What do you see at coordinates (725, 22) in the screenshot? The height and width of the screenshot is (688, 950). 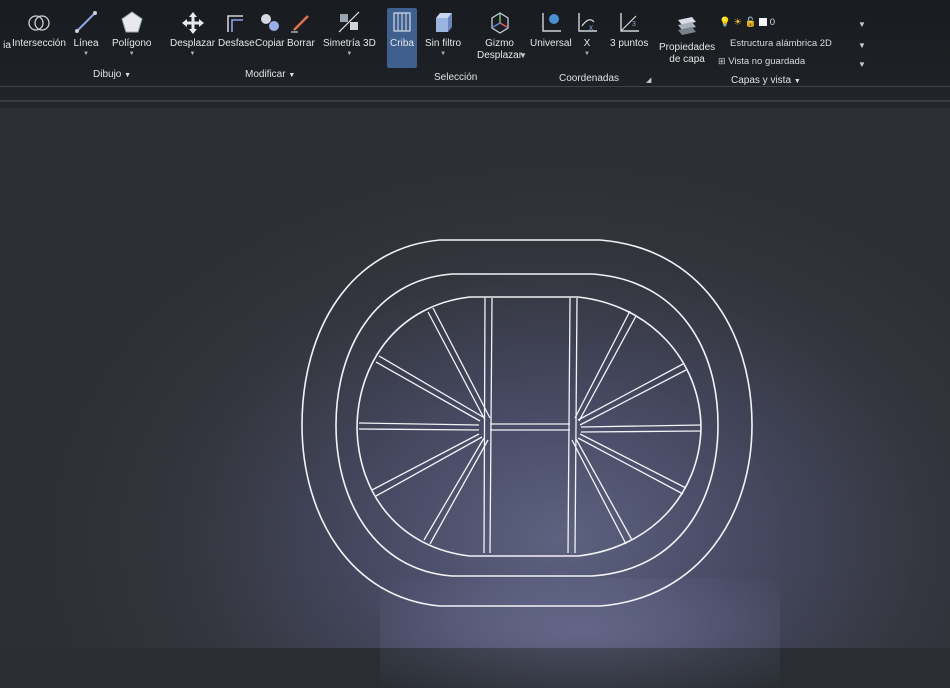 I see `lightbulb-icon: 💡` at bounding box center [725, 22].